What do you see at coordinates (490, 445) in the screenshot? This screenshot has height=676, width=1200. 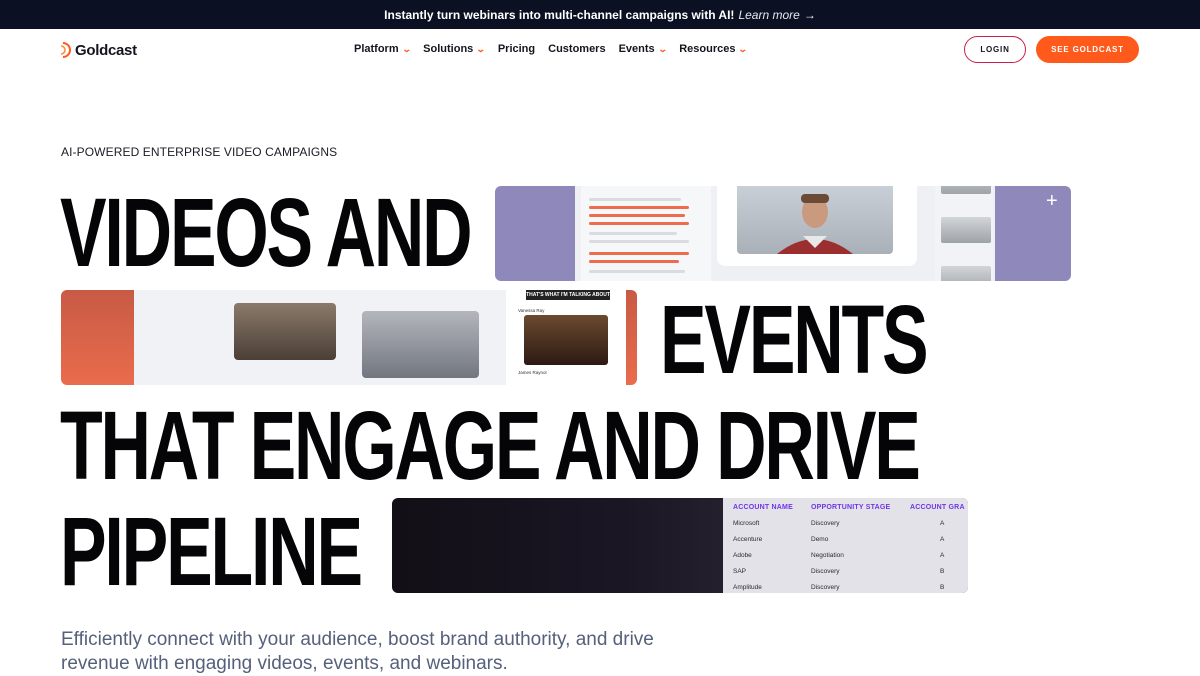 I see `hero-headline-line3: THAT ENGAGE AND DRIVE` at bounding box center [490, 445].